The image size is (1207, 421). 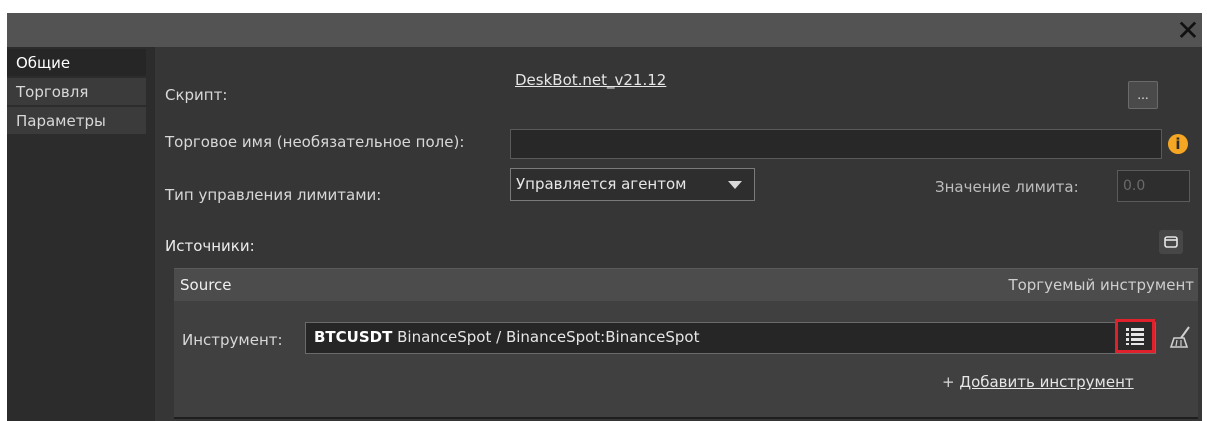 What do you see at coordinates (951, 382) in the screenshot?
I see `add-instrument-plus: +` at bounding box center [951, 382].